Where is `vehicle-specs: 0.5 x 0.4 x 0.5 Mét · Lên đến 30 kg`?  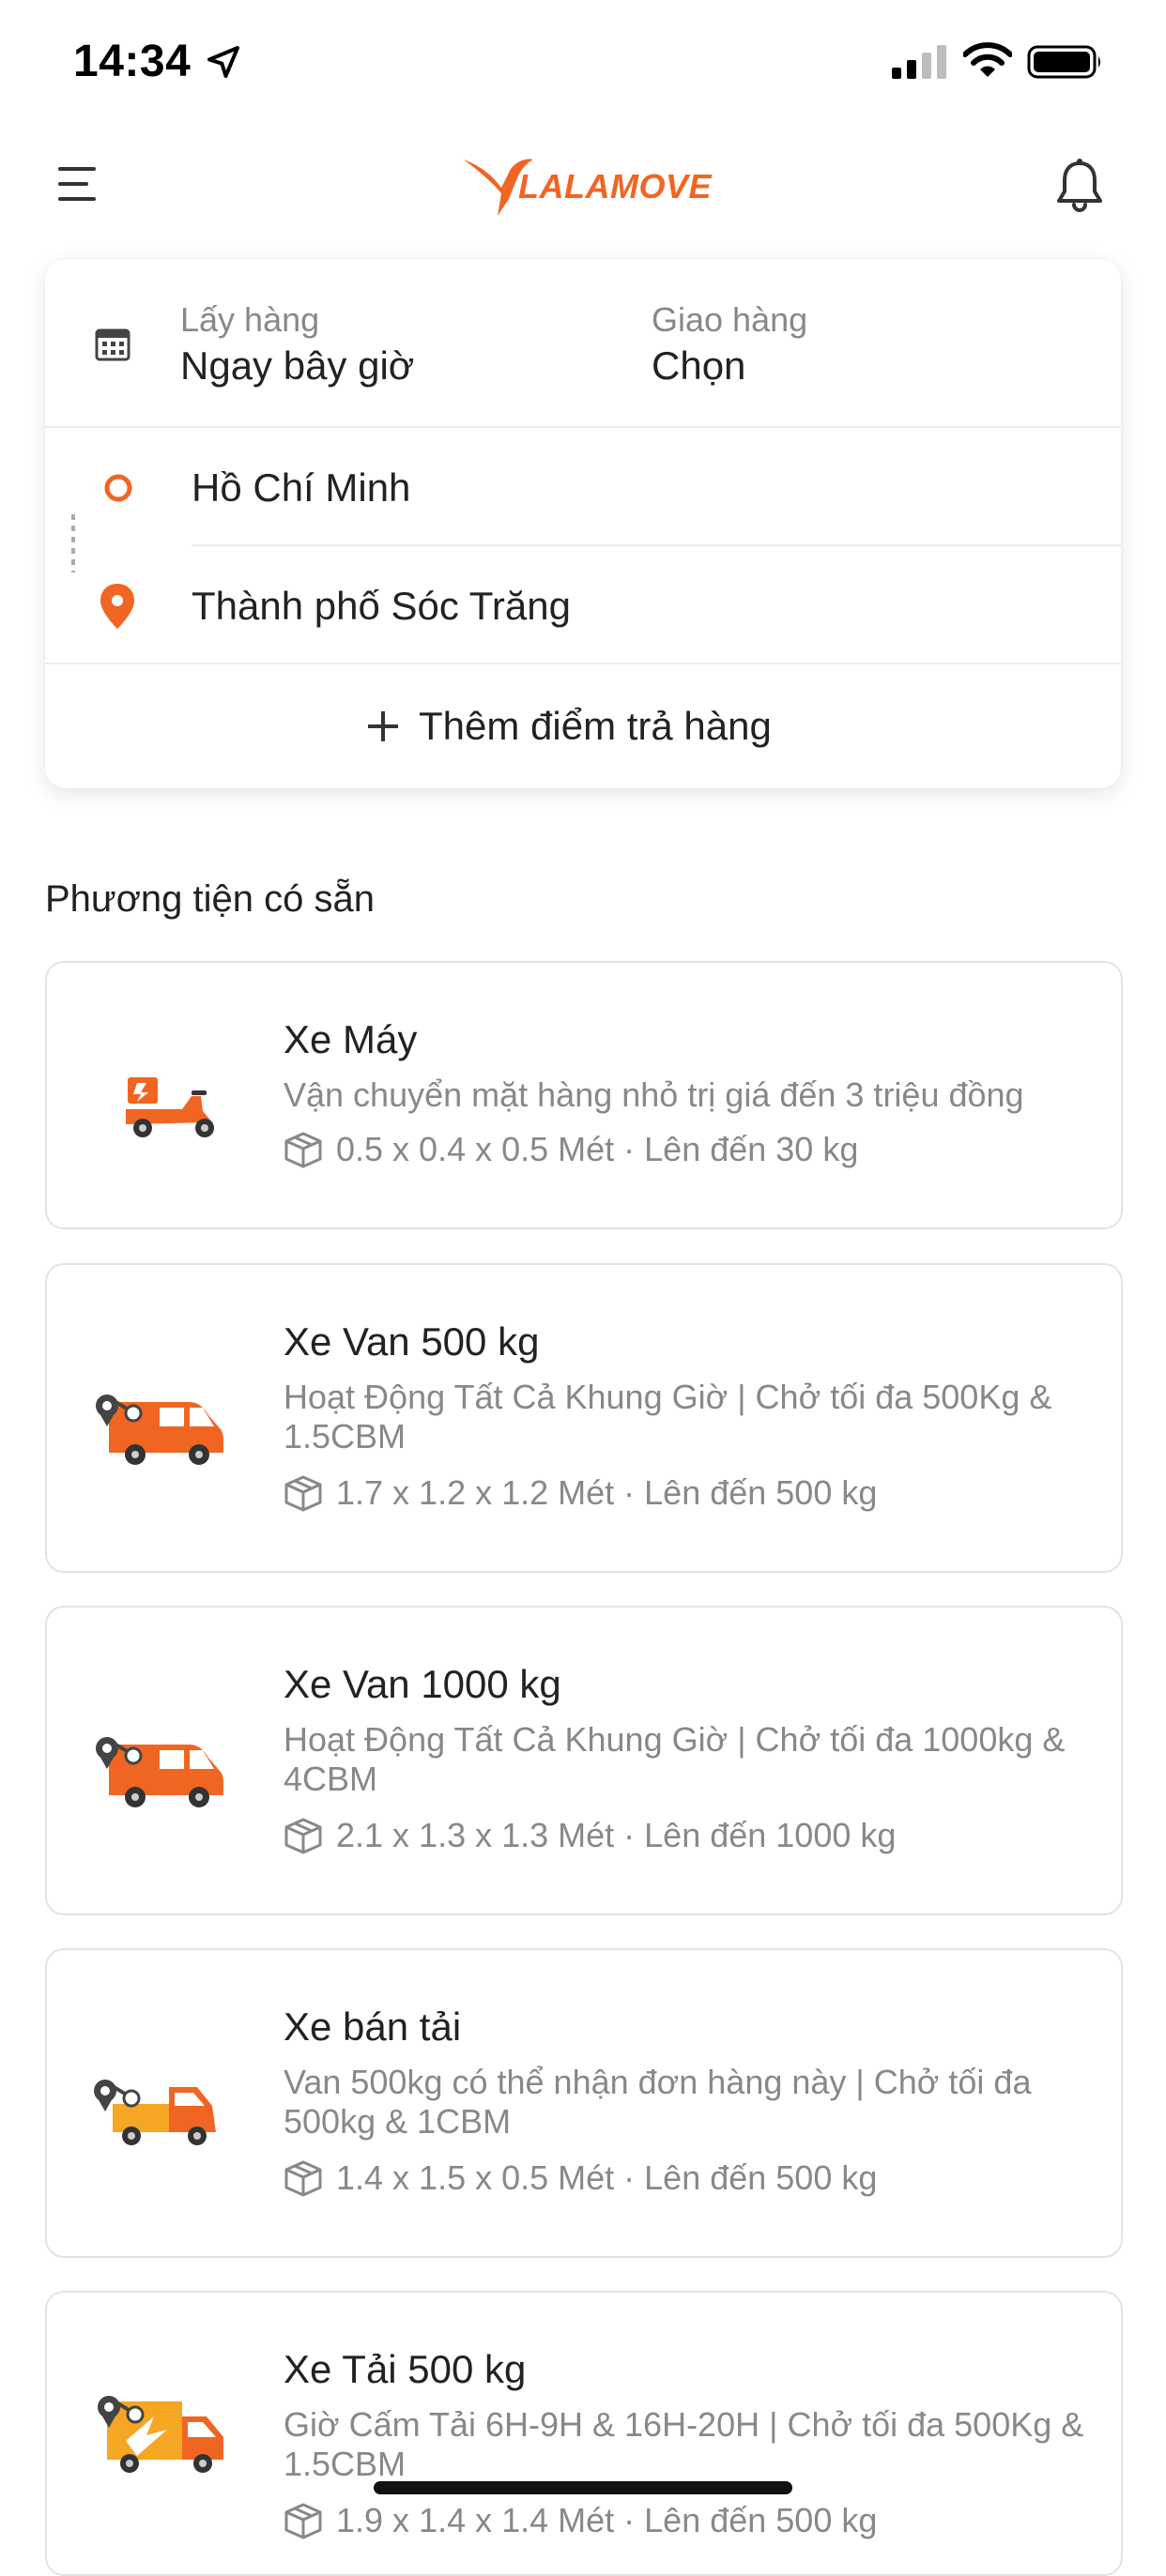
vehicle-specs: 0.5 x 0.4 x 0.5 Mét · Lên đến 30 kg is located at coordinates (571, 1149).